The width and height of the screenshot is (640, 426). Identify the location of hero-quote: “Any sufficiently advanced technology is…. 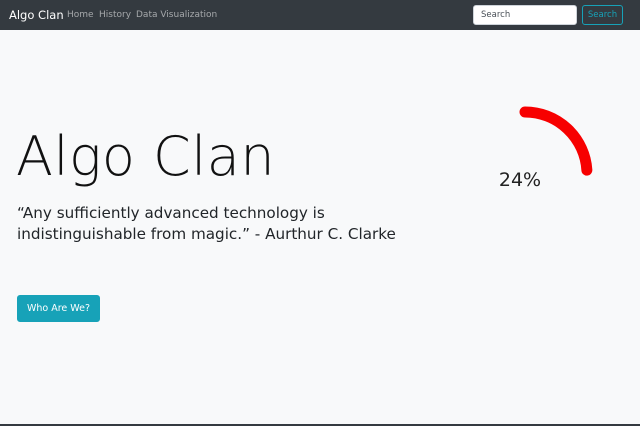
(206, 223).